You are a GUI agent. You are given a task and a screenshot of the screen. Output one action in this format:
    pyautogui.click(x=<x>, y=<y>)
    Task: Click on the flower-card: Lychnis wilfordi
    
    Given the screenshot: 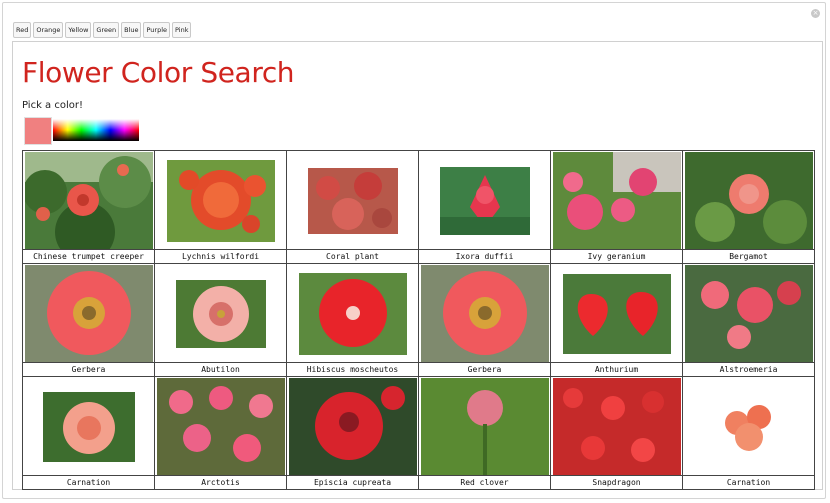 What is the action you would take?
    pyautogui.click(x=220, y=207)
    